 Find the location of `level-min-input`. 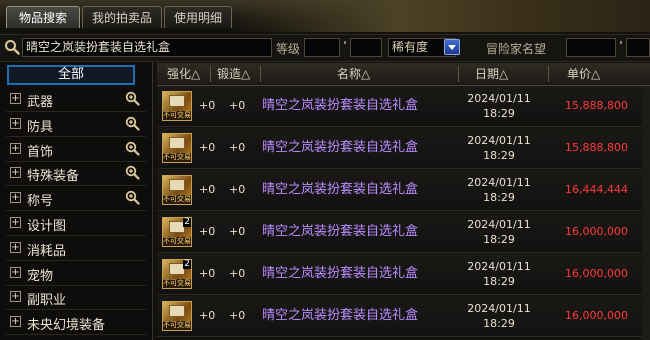

level-min-input is located at coordinates (322, 47).